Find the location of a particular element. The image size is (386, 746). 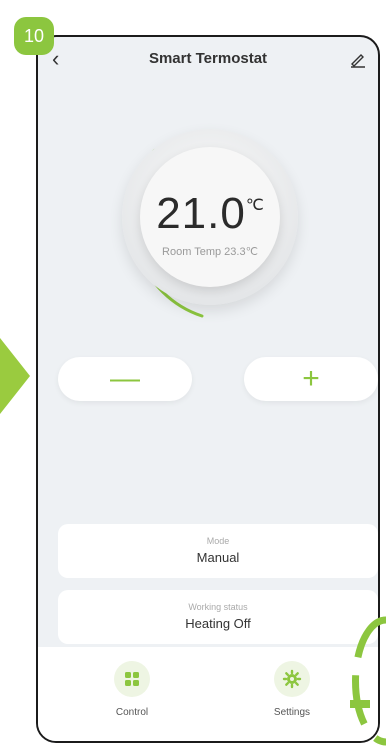

mode-value: Manual is located at coordinates (218, 557).